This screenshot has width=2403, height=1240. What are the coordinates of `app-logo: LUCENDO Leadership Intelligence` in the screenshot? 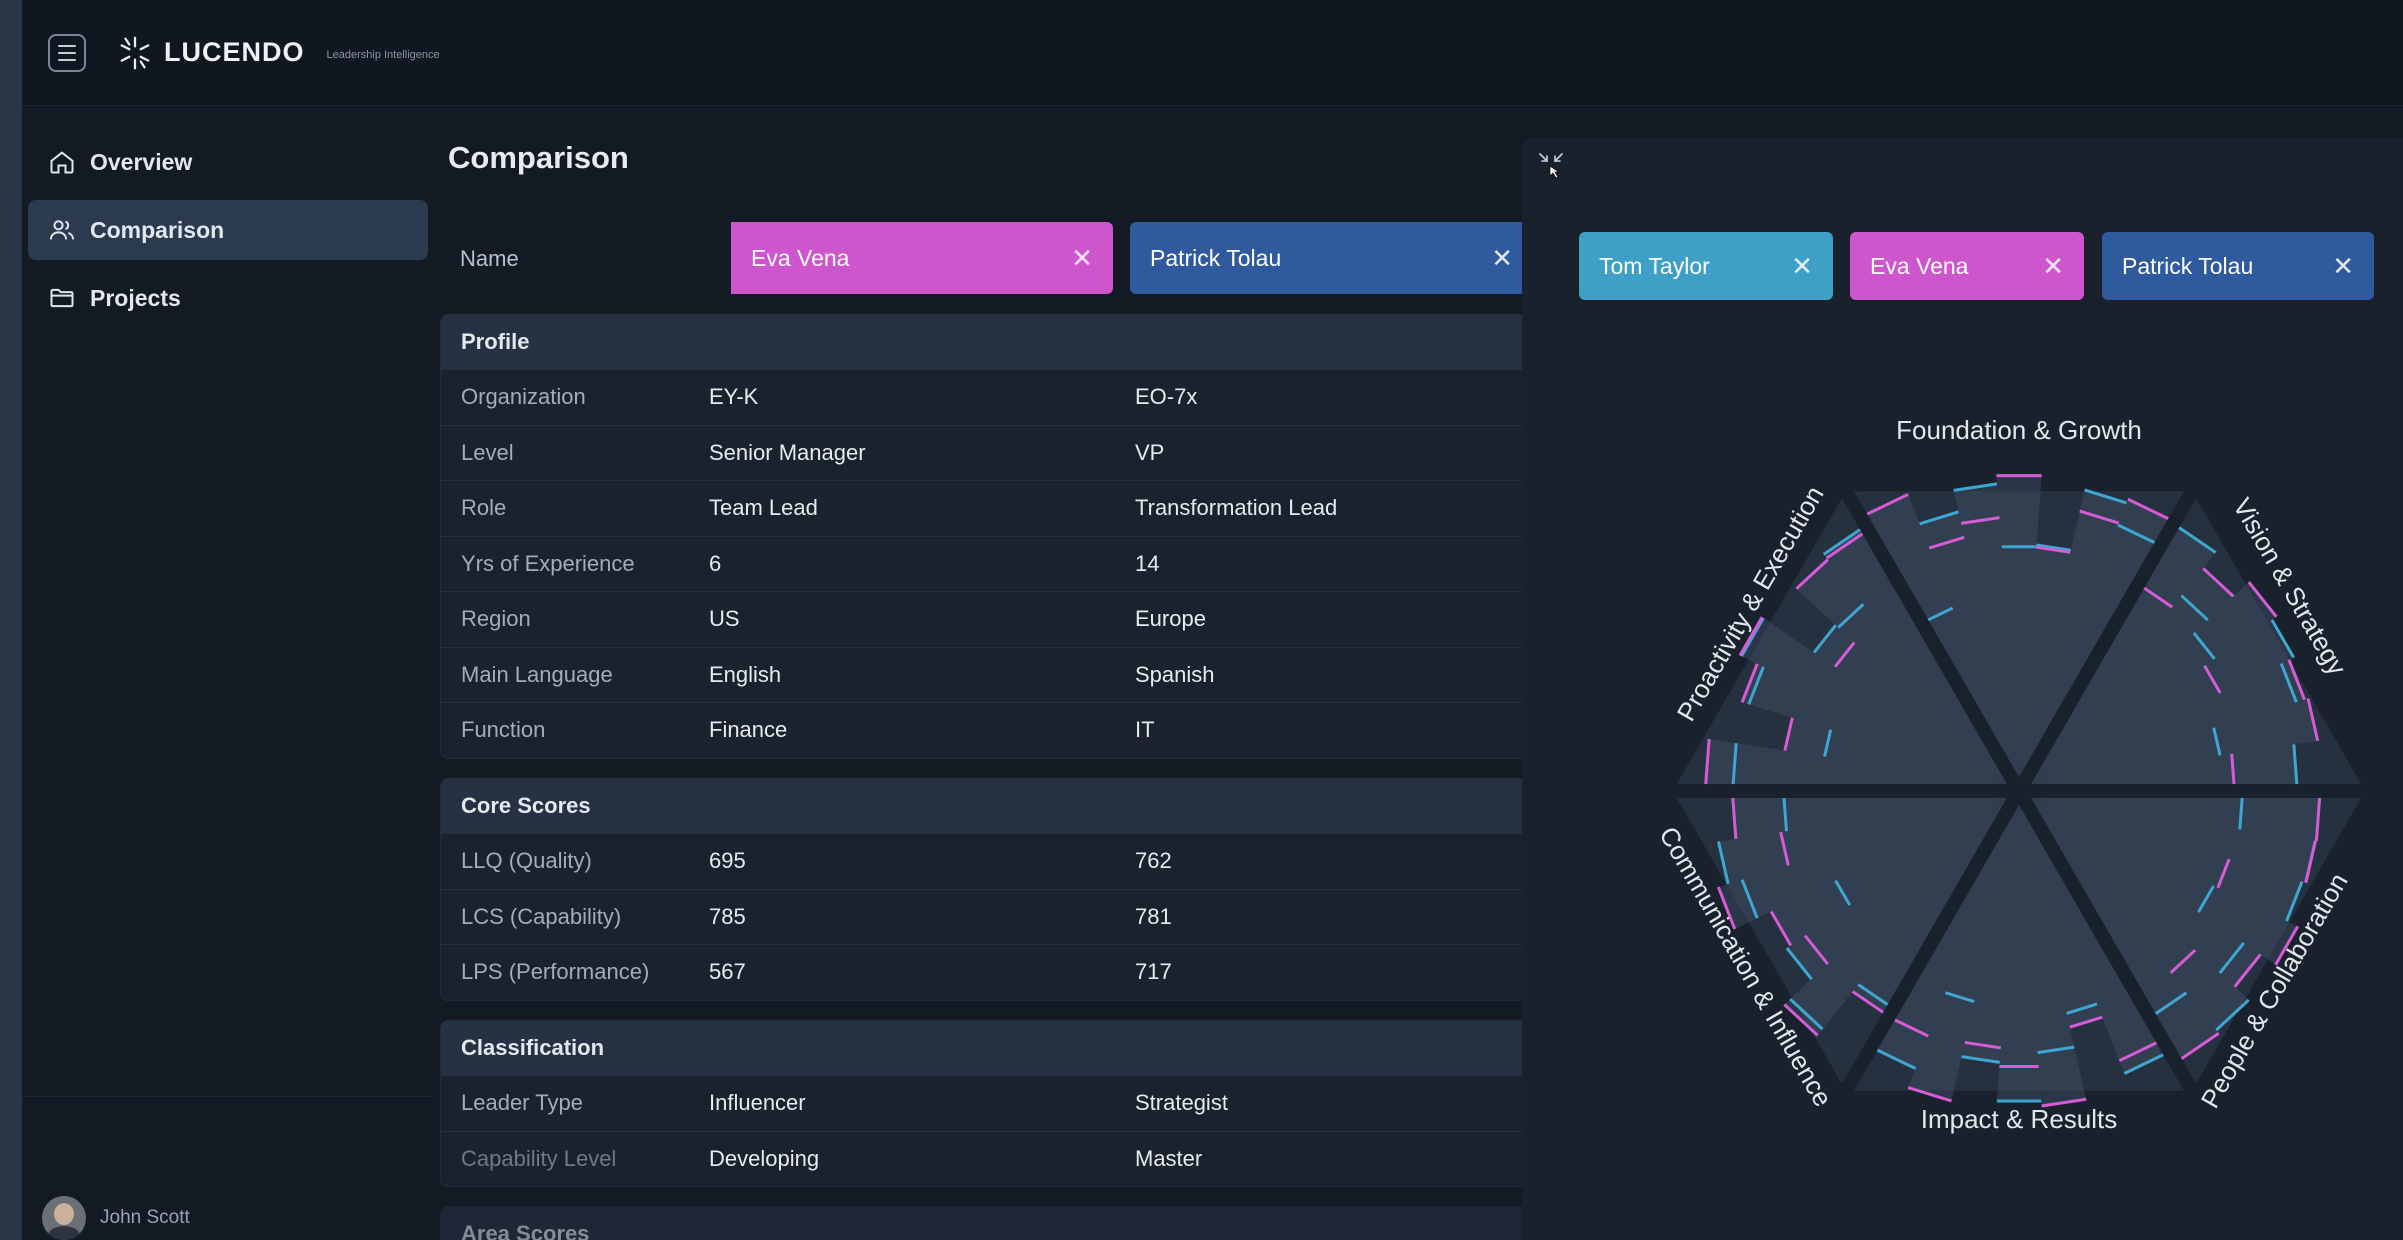 It's located at (278, 53).